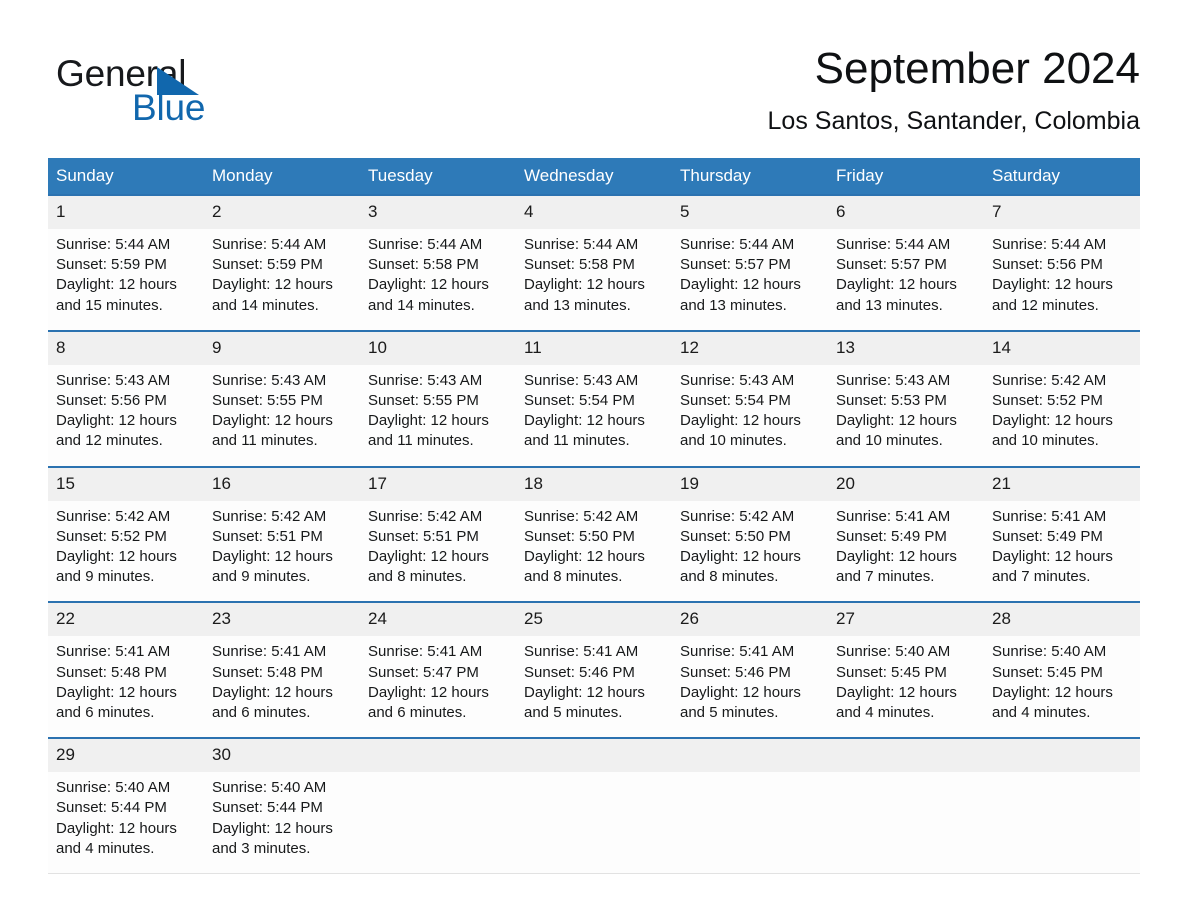 The width and height of the screenshot is (1188, 918). What do you see at coordinates (577, 441) in the screenshot?
I see `day-detail-line: and 11 minutes.` at bounding box center [577, 441].